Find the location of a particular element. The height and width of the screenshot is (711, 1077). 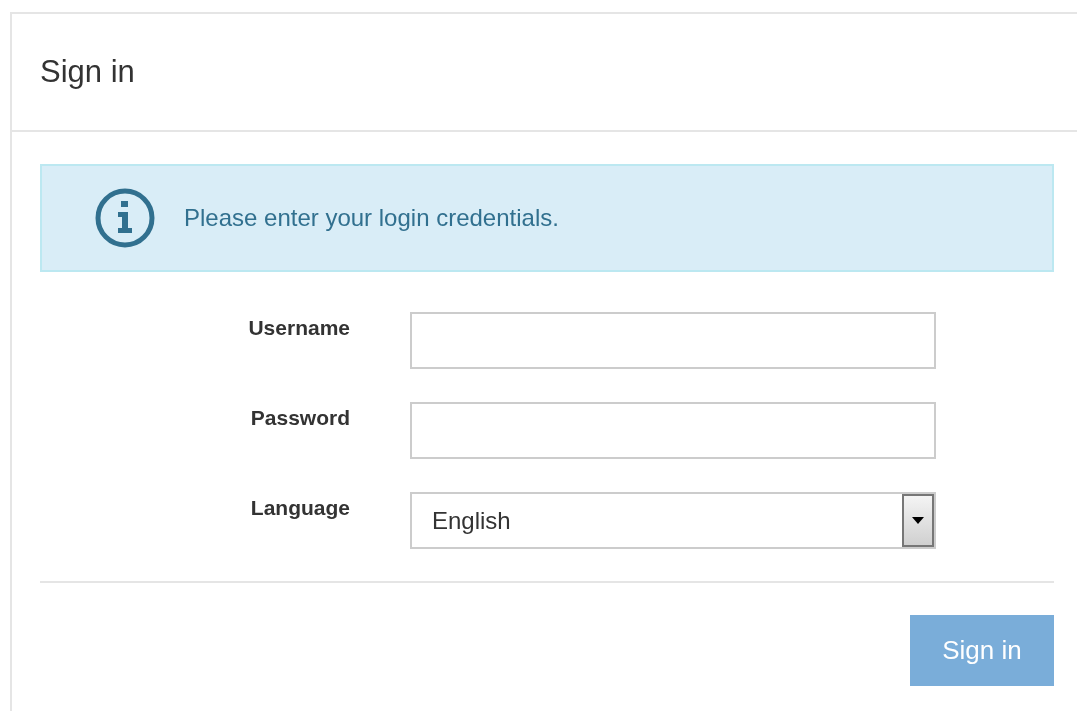

dropdown-button is located at coordinates (918, 520).